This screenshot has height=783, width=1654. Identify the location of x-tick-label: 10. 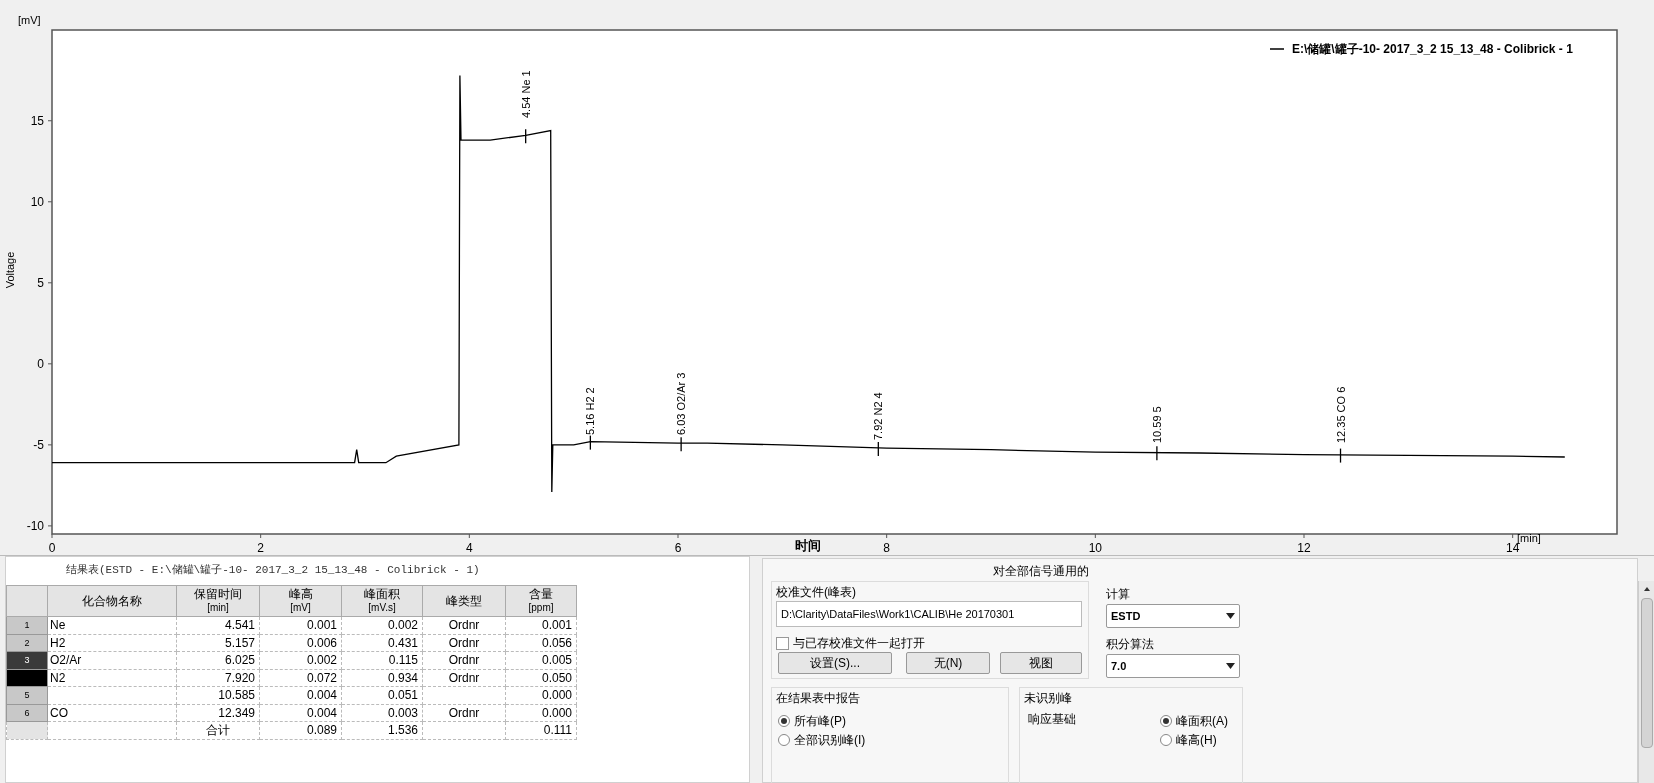
(1095, 548).